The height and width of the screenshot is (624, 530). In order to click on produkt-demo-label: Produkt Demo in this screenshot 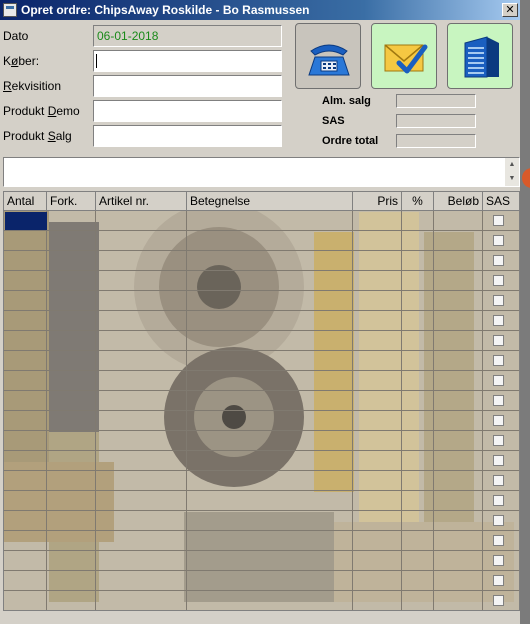, I will do `click(41, 111)`.